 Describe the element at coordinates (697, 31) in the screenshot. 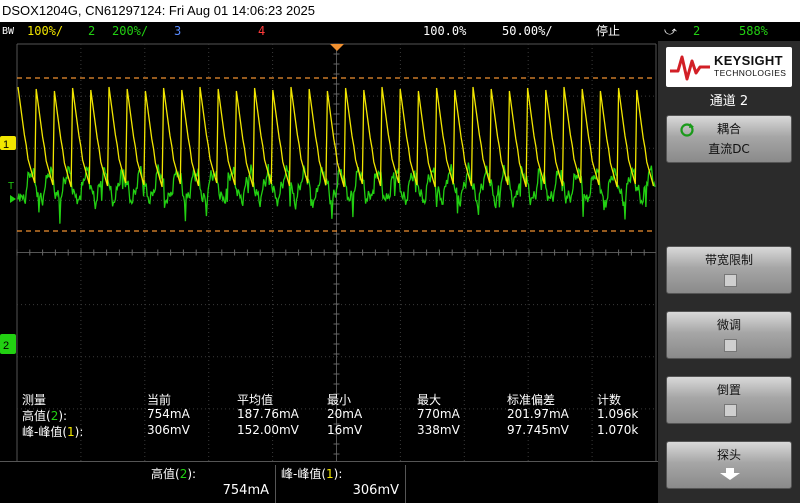

I see `trigger-channel: 2` at that location.